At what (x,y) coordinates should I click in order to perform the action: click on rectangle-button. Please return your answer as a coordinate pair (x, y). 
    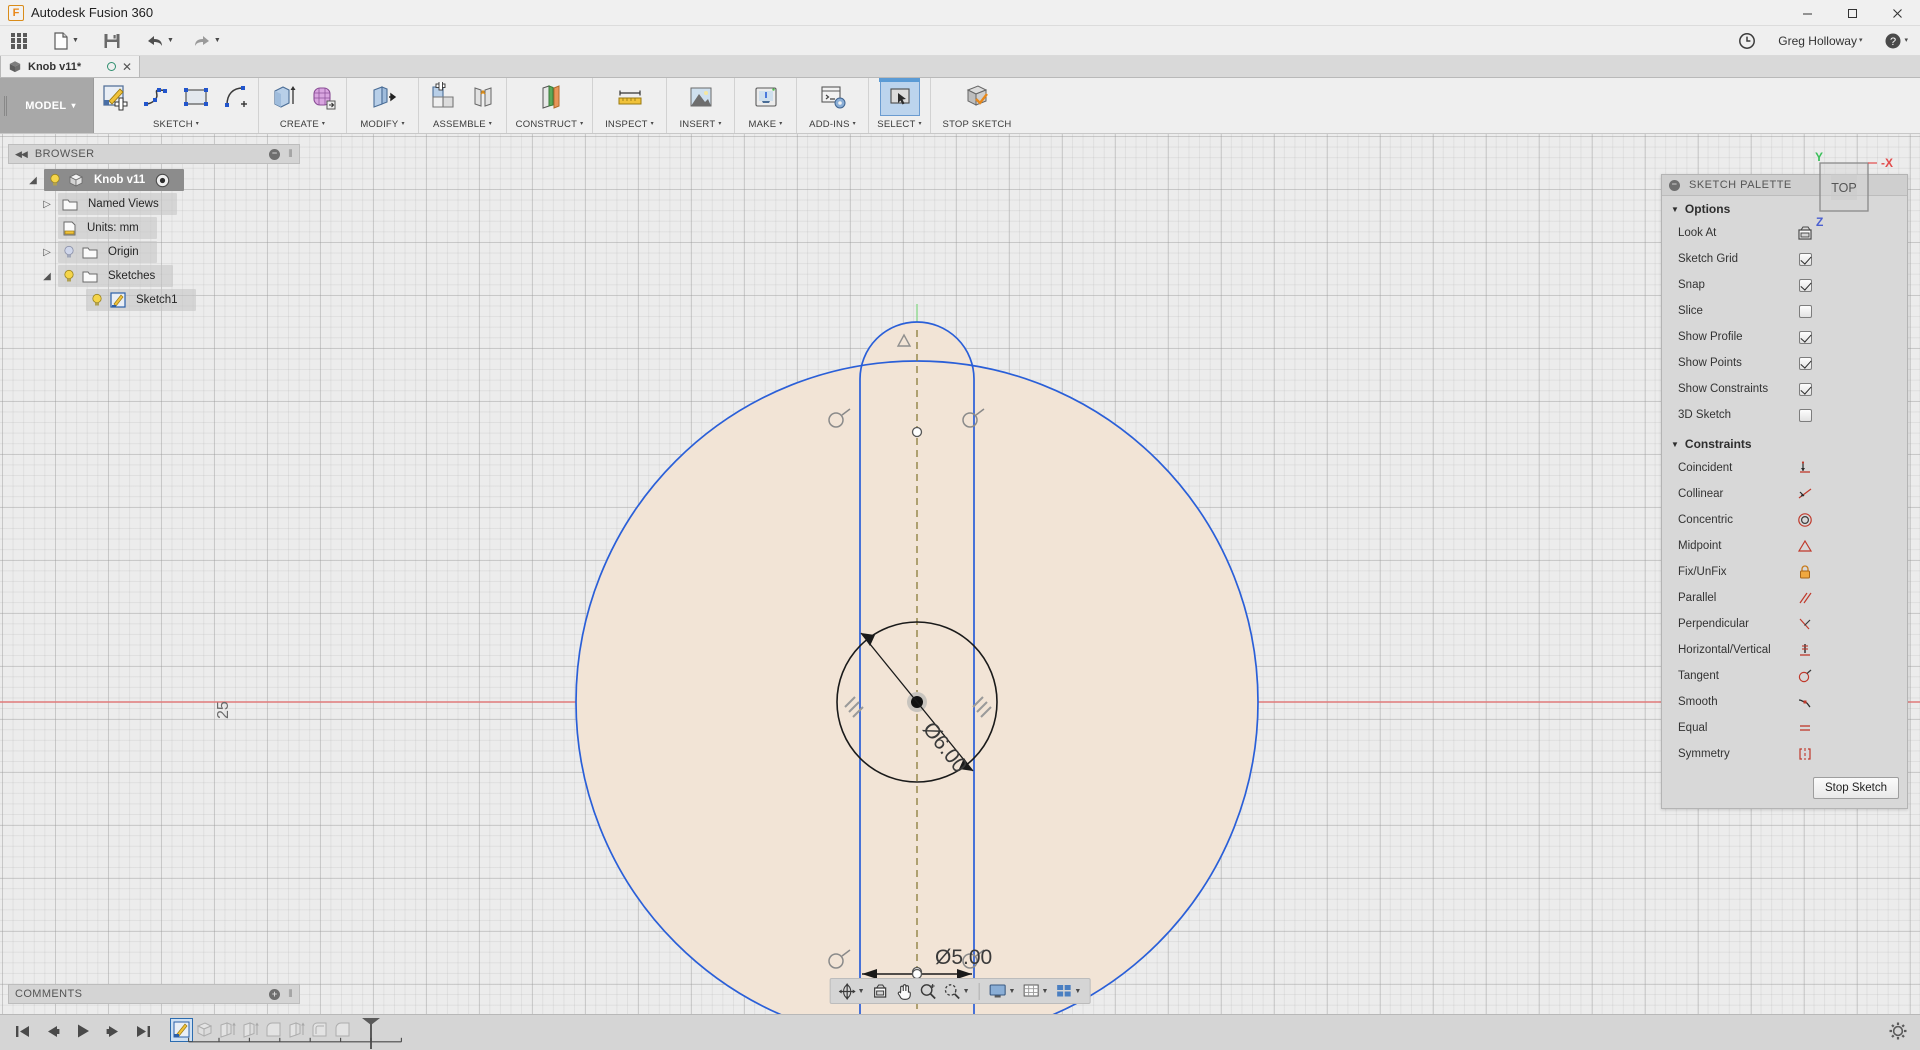
    Looking at the image, I should click on (196, 97).